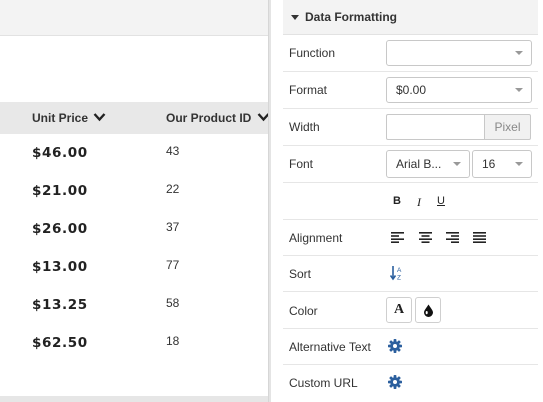 The image size is (543, 402). I want to click on alignment-row: Alignment, so click(410, 238).